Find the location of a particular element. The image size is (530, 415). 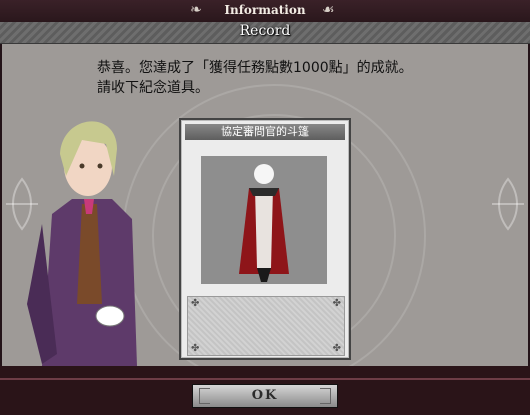

record-header: Record is located at coordinates (265, 33).